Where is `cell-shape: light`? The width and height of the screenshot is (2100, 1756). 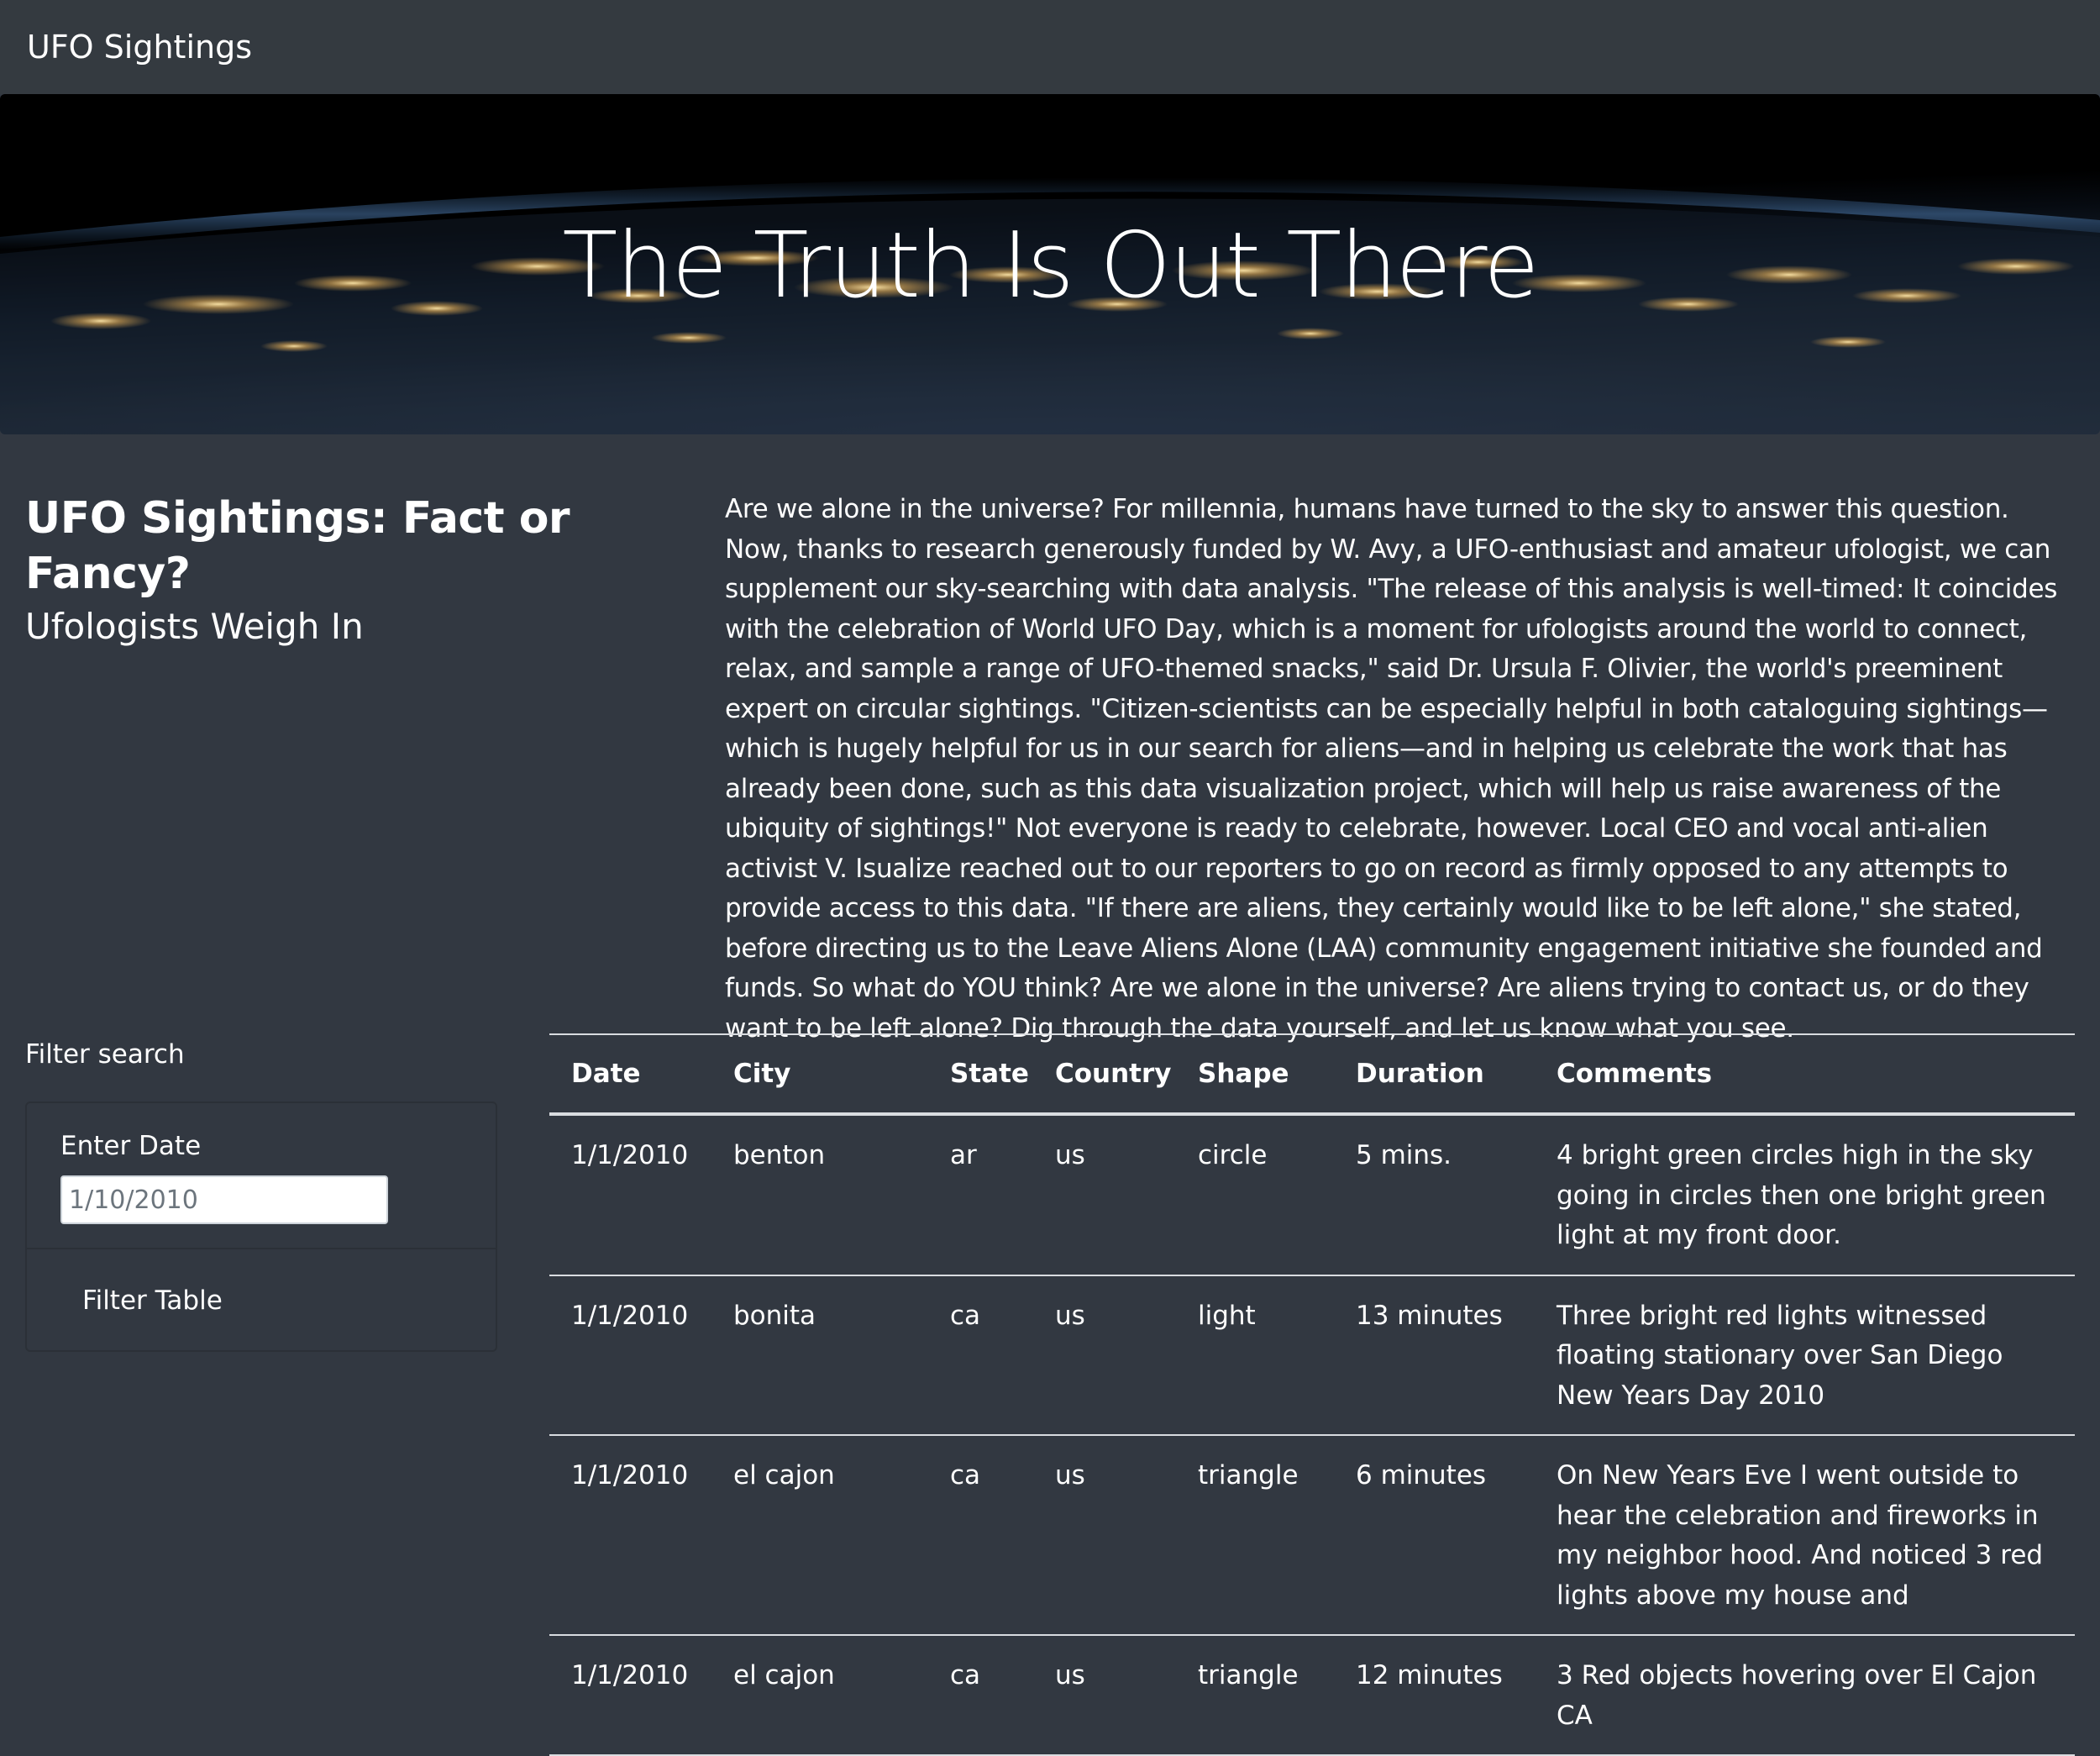
cell-shape: light is located at coordinates (1255, 1356).